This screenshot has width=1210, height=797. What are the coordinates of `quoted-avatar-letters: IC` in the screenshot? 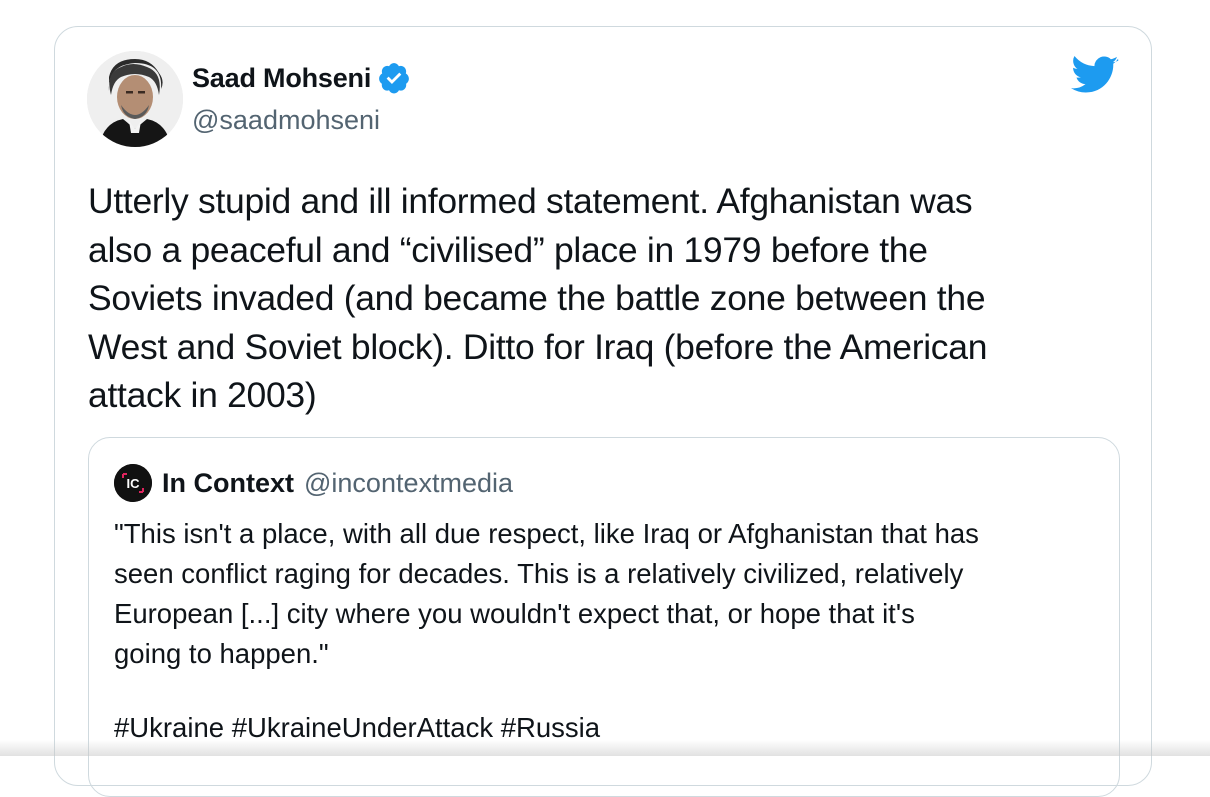 It's located at (134, 483).